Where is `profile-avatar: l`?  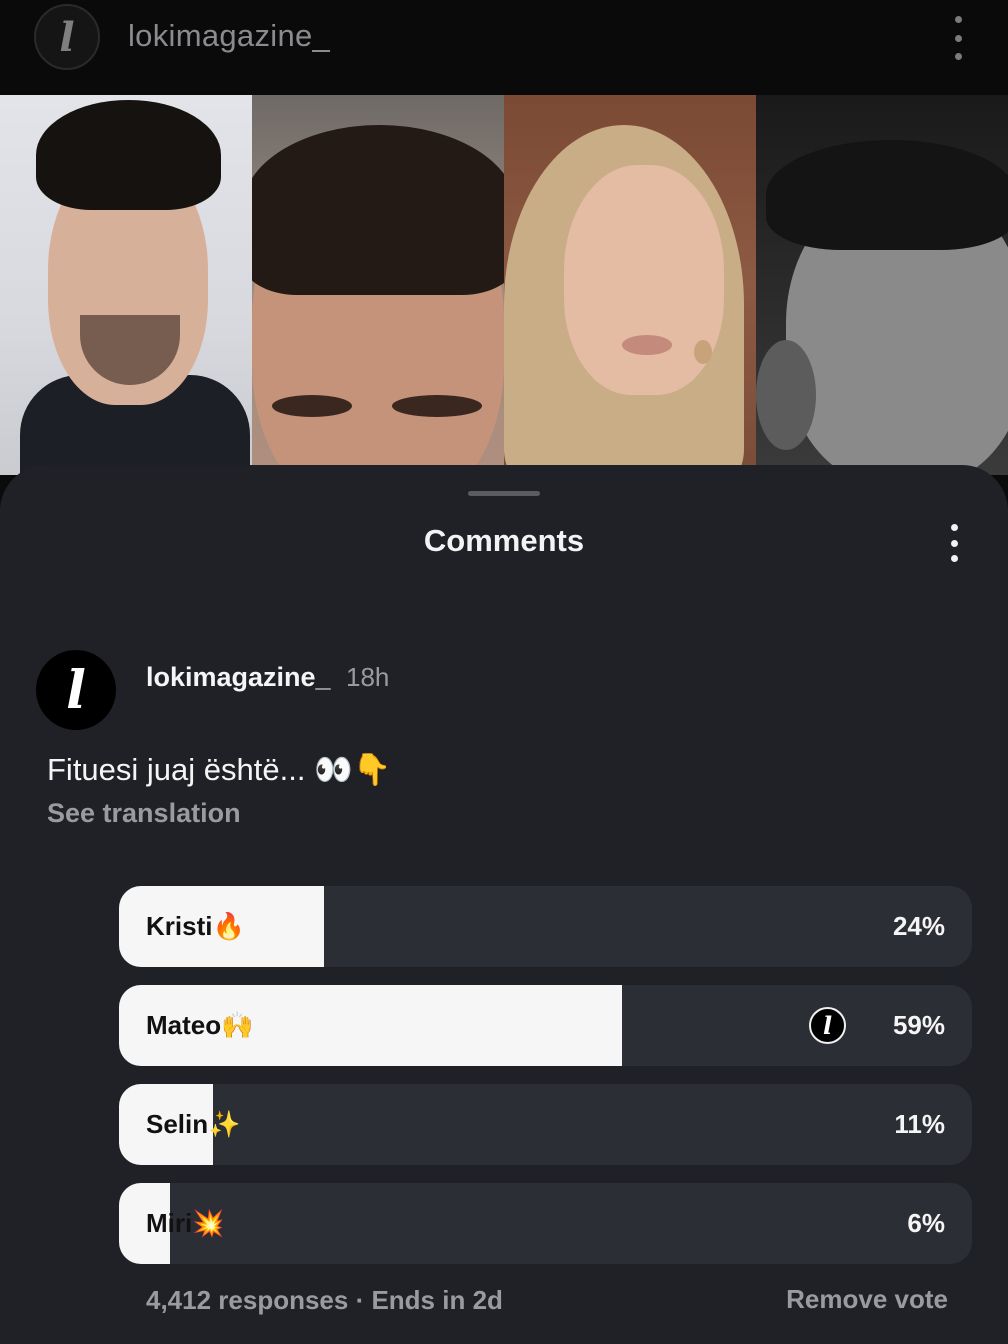 profile-avatar: l is located at coordinates (67, 37).